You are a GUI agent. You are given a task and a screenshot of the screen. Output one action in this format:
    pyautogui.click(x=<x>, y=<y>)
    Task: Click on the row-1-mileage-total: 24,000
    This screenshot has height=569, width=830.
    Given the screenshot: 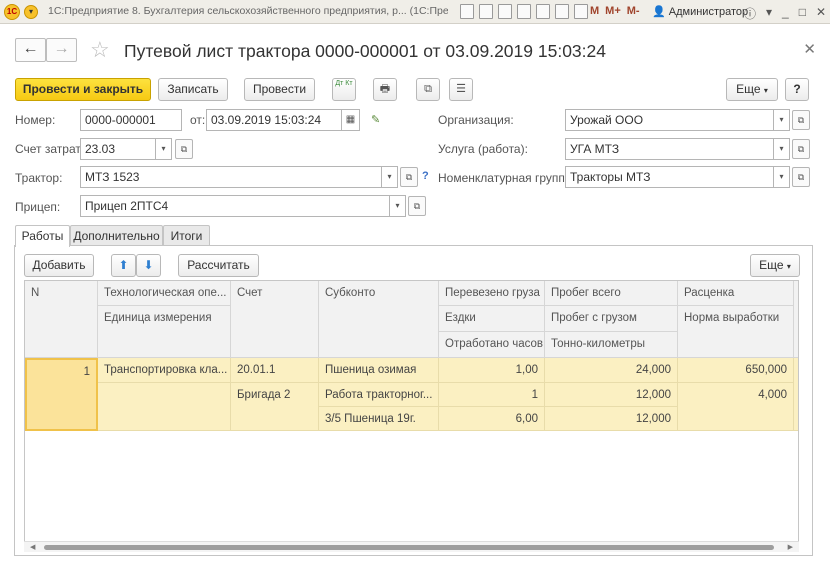 What is the action you would take?
    pyautogui.click(x=611, y=370)
    